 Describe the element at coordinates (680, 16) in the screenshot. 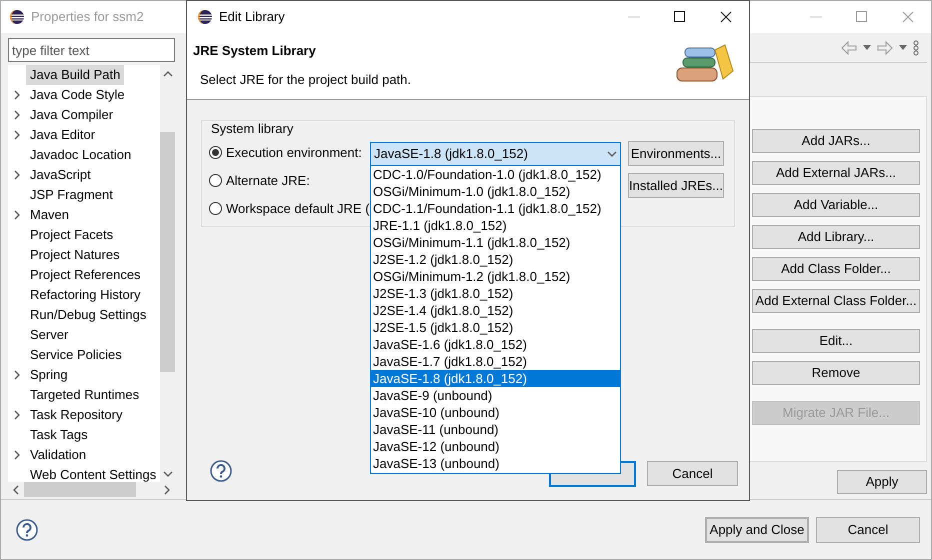

I see `maximize-icon` at that location.